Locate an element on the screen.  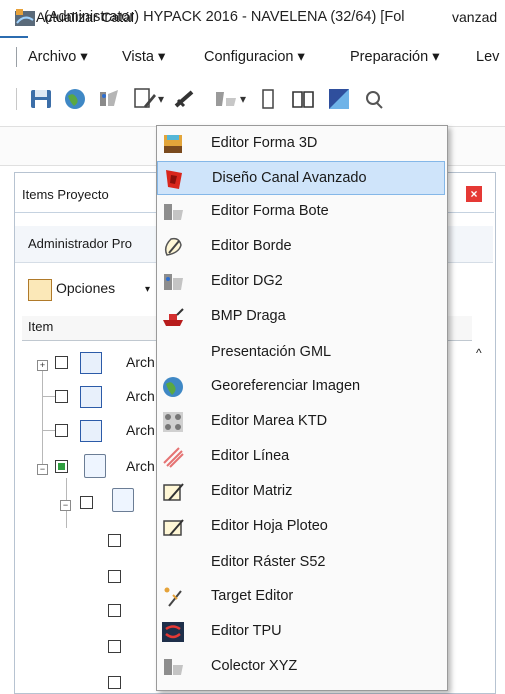
editor-pencil-icon is located at coordinates (145, 99).